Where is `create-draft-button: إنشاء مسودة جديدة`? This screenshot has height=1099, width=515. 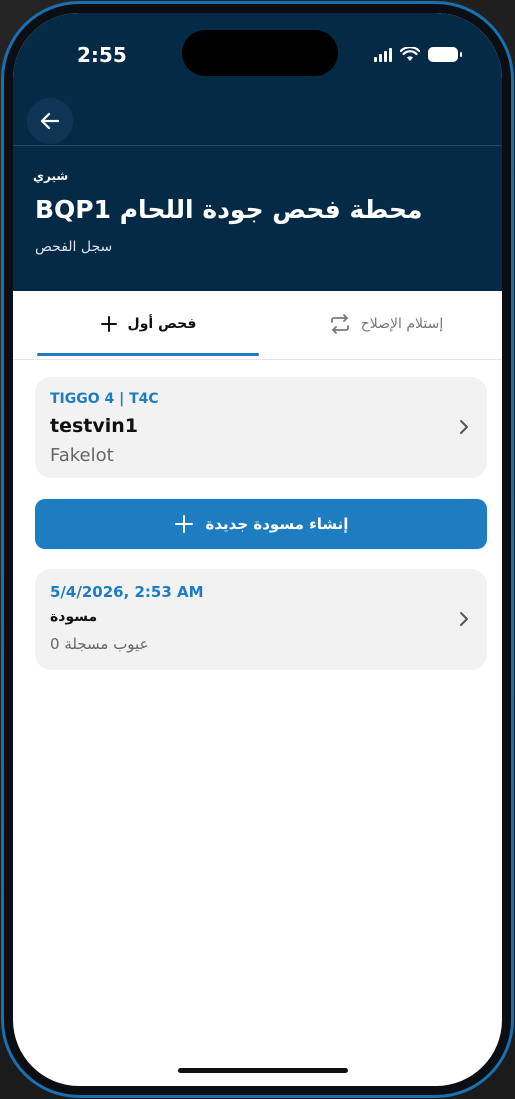
create-draft-button: إنشاء مسودة جديدة is located at coordinates (261, 524).